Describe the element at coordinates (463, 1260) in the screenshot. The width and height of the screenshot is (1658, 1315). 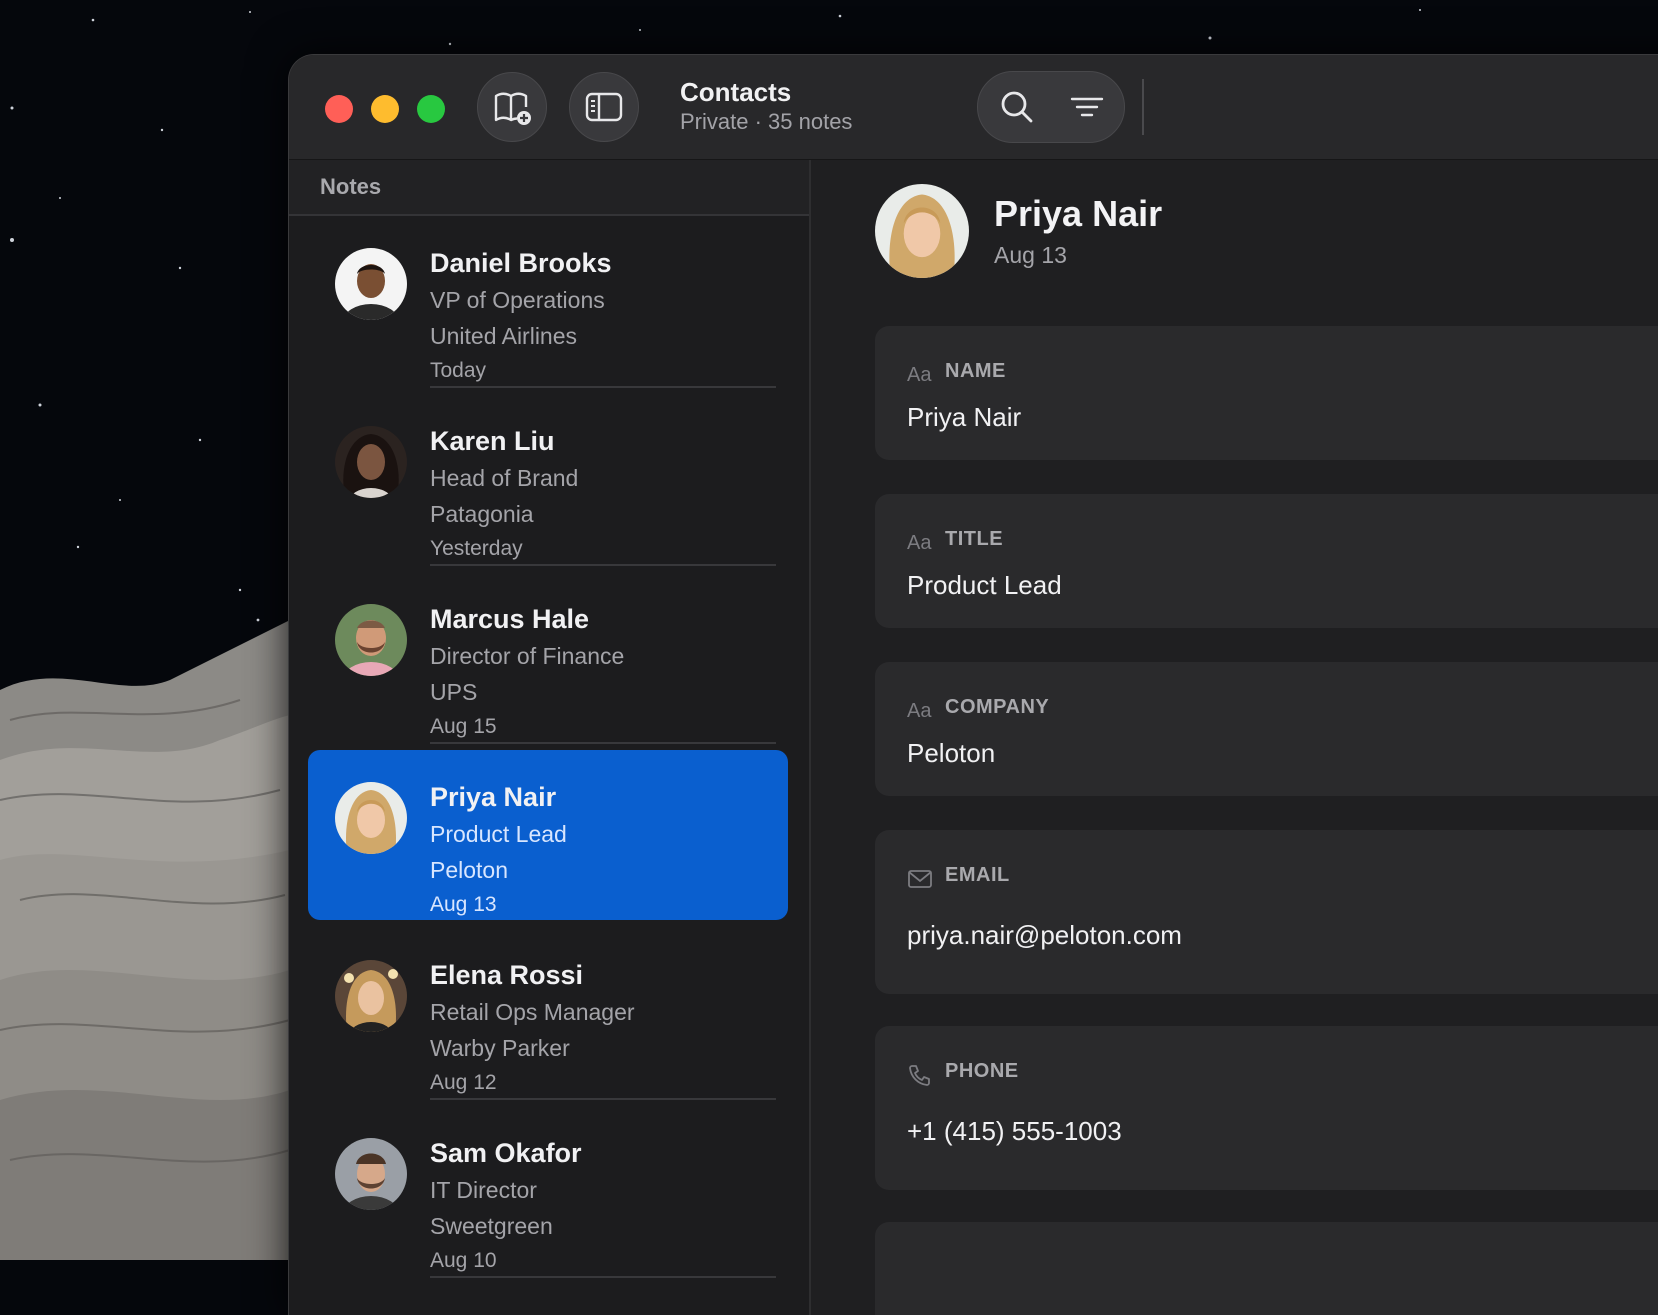
I see `note-date: Aug 10` at that location.